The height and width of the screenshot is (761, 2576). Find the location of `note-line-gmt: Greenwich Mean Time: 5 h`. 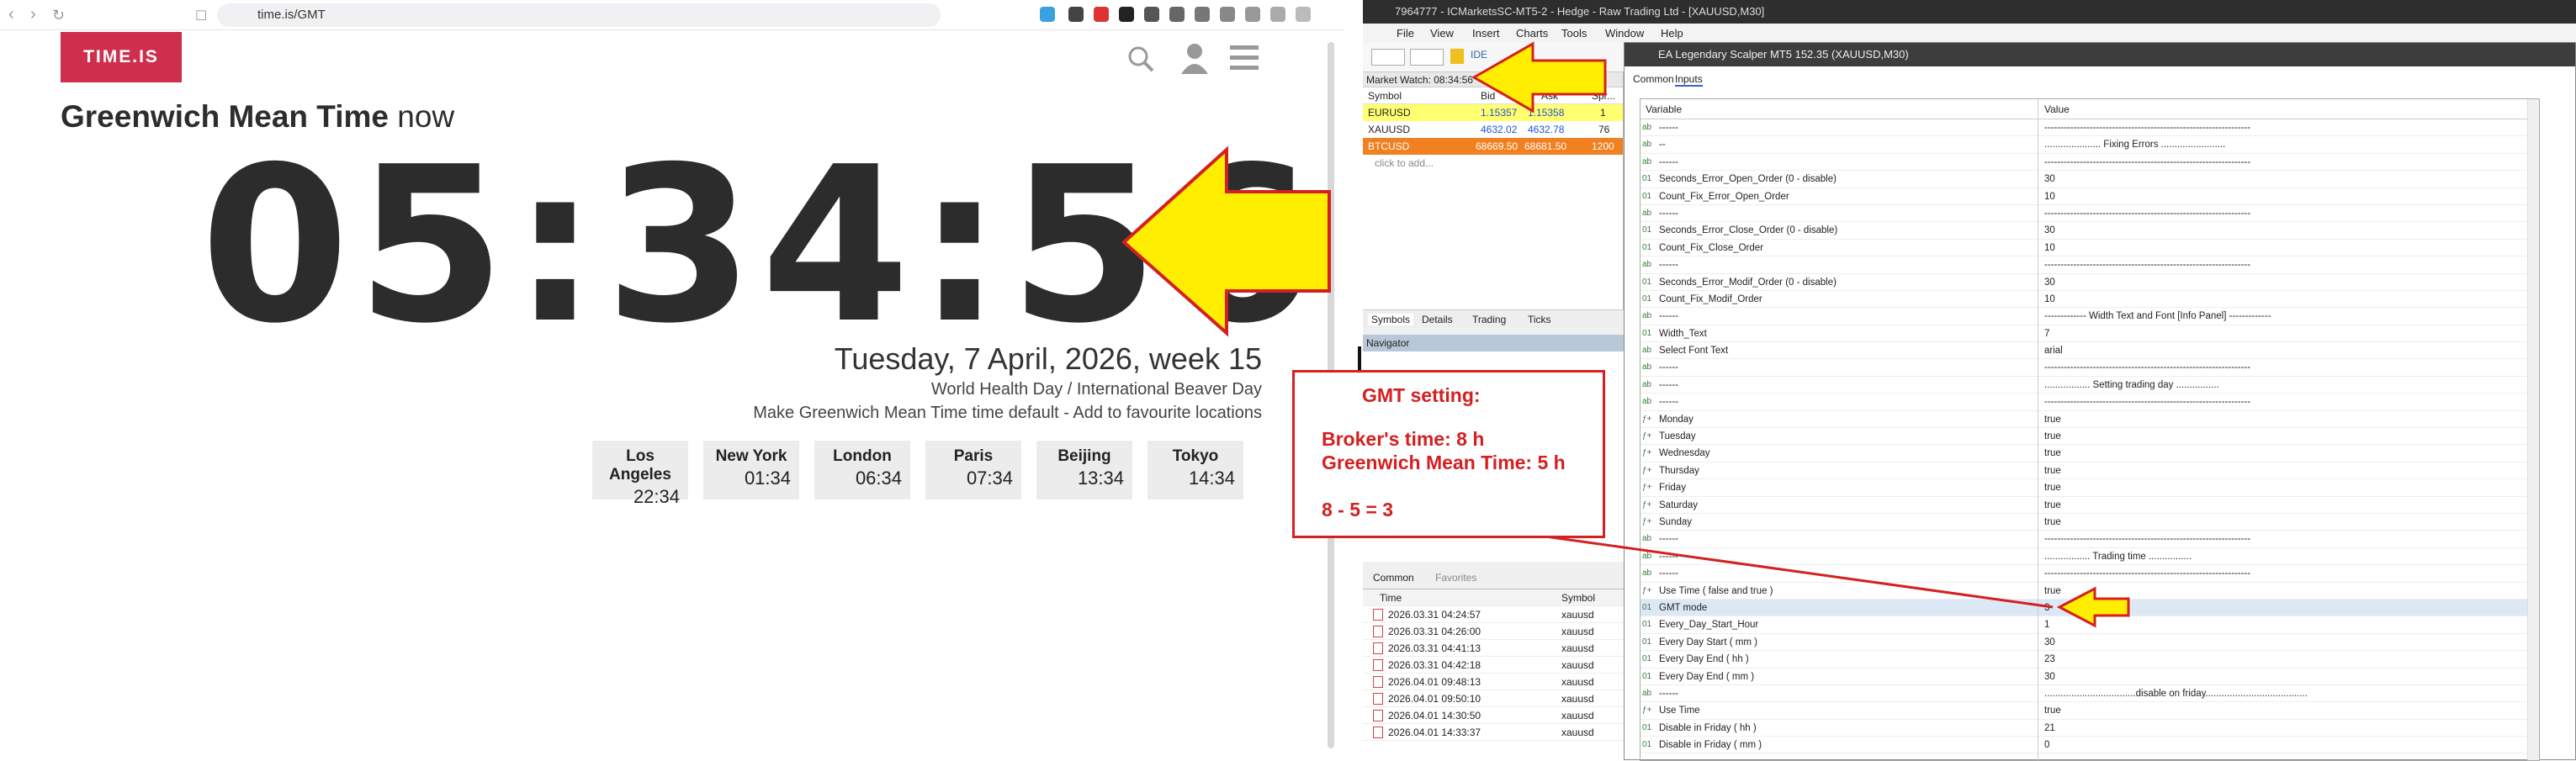

note-line-gmt: Greenwich Mean Time: 5 h is located at coordinates (1444, 463).